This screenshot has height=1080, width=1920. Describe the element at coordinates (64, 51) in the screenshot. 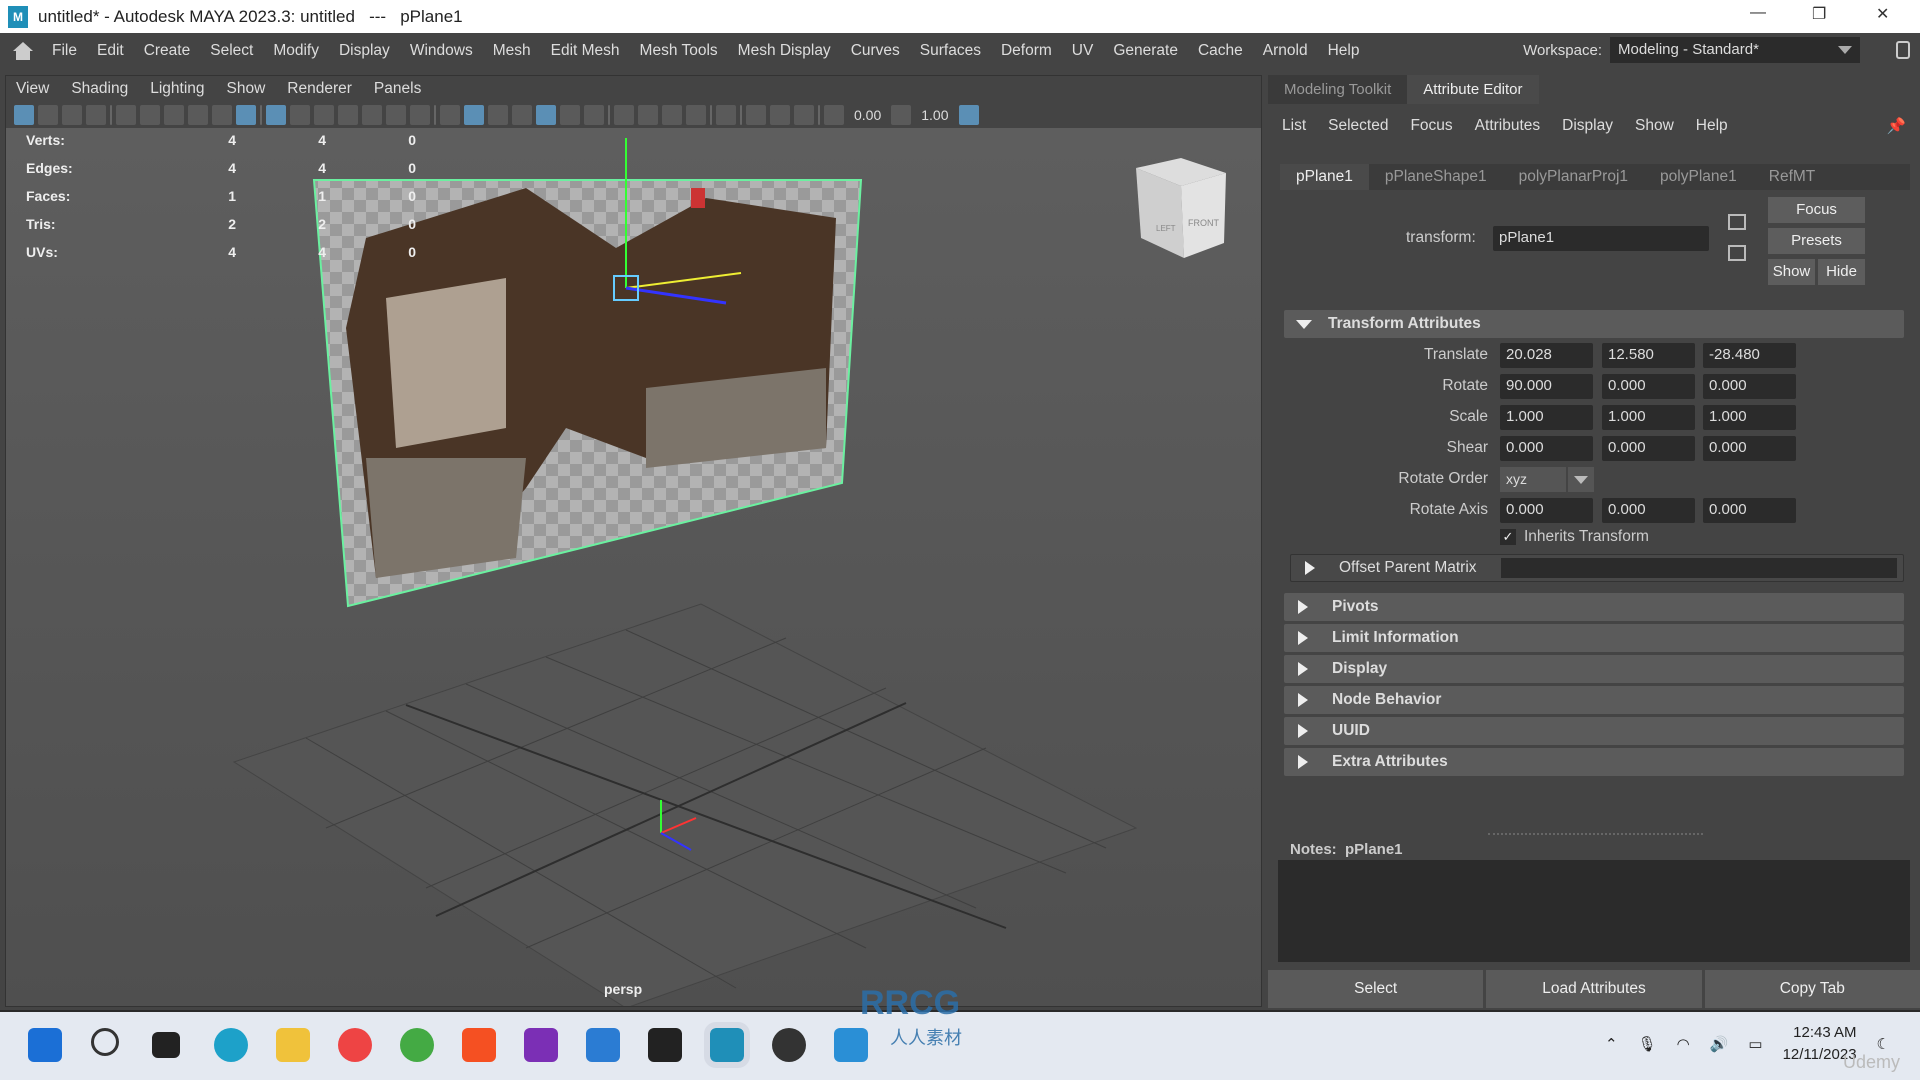

I see `menu-file: File` at that location.